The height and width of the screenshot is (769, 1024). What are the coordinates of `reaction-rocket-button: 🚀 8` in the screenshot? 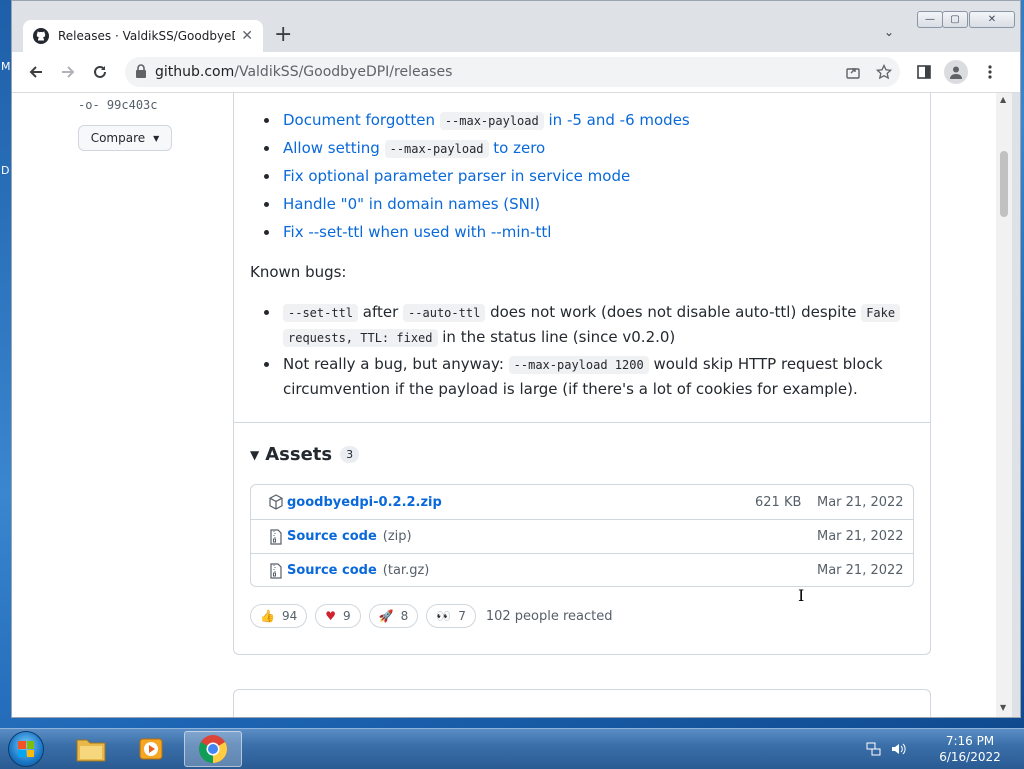 It's located at (393, 616).